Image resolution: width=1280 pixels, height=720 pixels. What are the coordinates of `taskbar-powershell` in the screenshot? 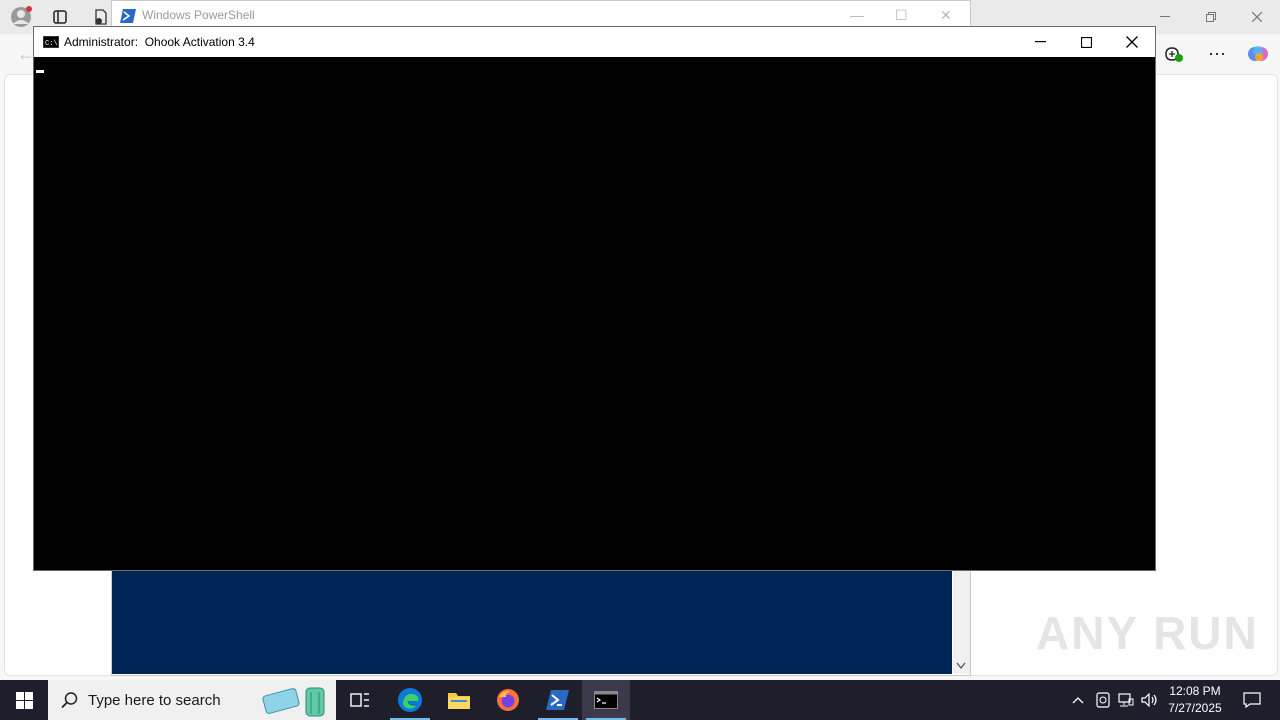 It's located at (558, 700).